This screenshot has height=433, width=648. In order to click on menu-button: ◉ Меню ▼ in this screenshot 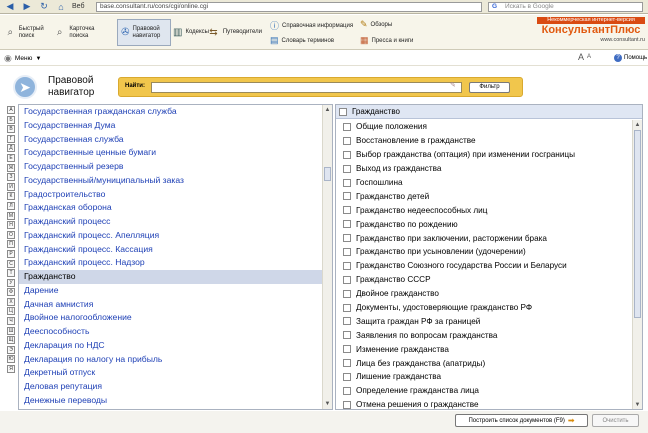, I will do `click(22, 58)`.